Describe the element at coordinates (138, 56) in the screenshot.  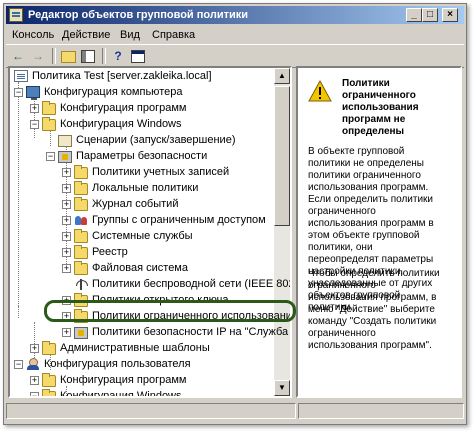
I see `properties-icon` at that location.